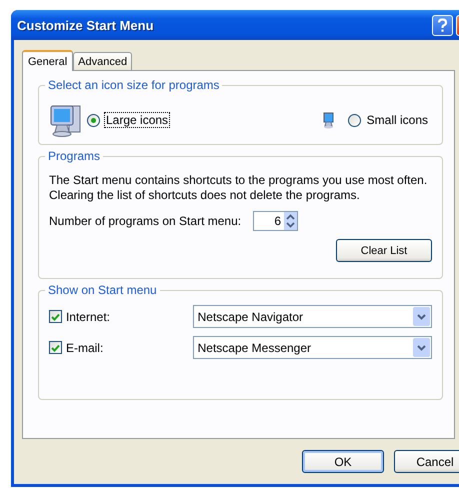 This screenshot has height=489, width=459. What do you see at coordinates (86, 25) in the screenshot?
I see `window-title: Customize Start Menu` at bounding box center [86, 25].